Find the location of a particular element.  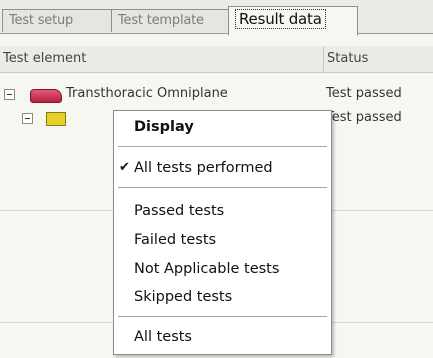

tab-result-data-label: Result data is located at coordinates (280, 19).